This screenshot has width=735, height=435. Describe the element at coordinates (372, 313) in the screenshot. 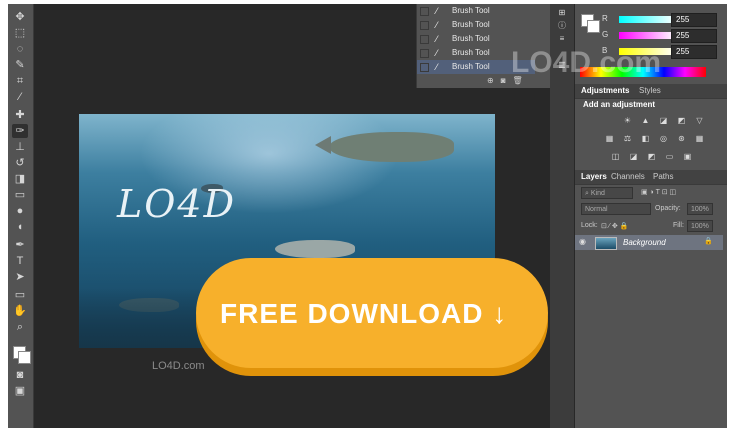

I see `free-download-button: FREE DOWNLOAD ↓` at that location.